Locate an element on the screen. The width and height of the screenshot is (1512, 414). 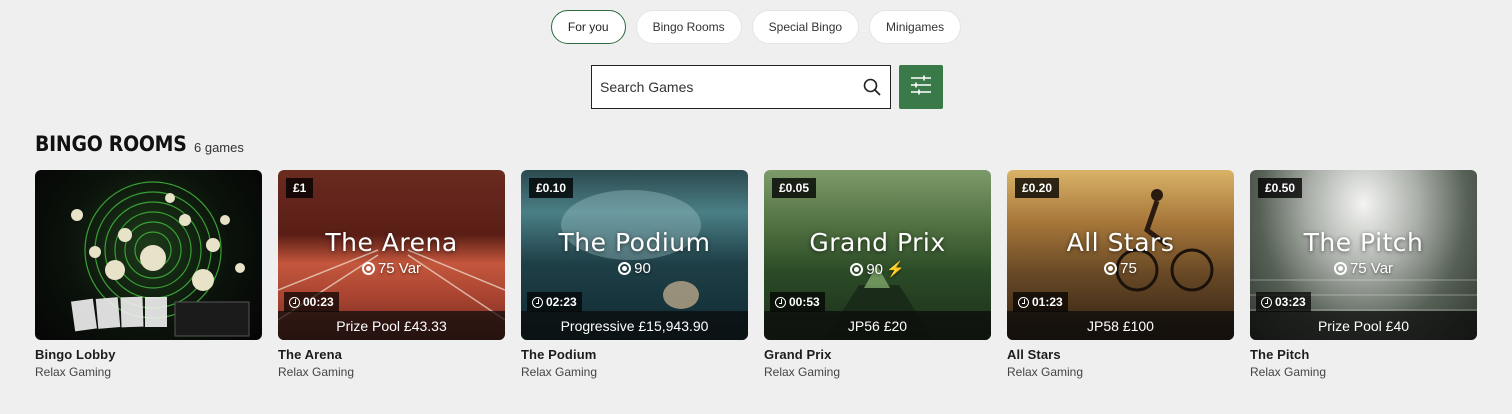
countdown-timer: 02:23 is located at coordinates (554, 302).